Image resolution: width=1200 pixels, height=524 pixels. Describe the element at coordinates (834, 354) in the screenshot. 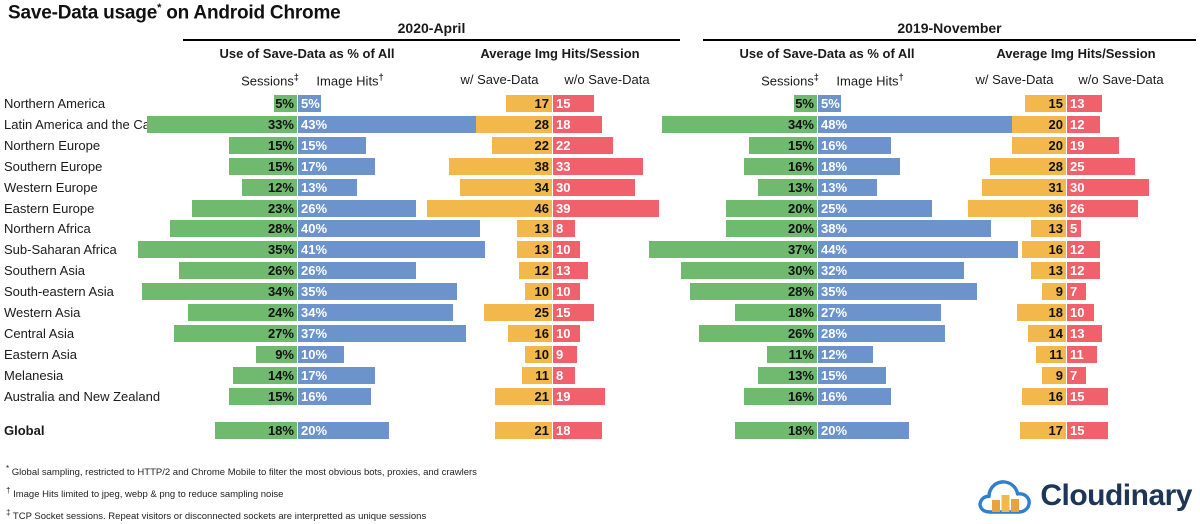

I see `bar-value-label: 12%` at that location.